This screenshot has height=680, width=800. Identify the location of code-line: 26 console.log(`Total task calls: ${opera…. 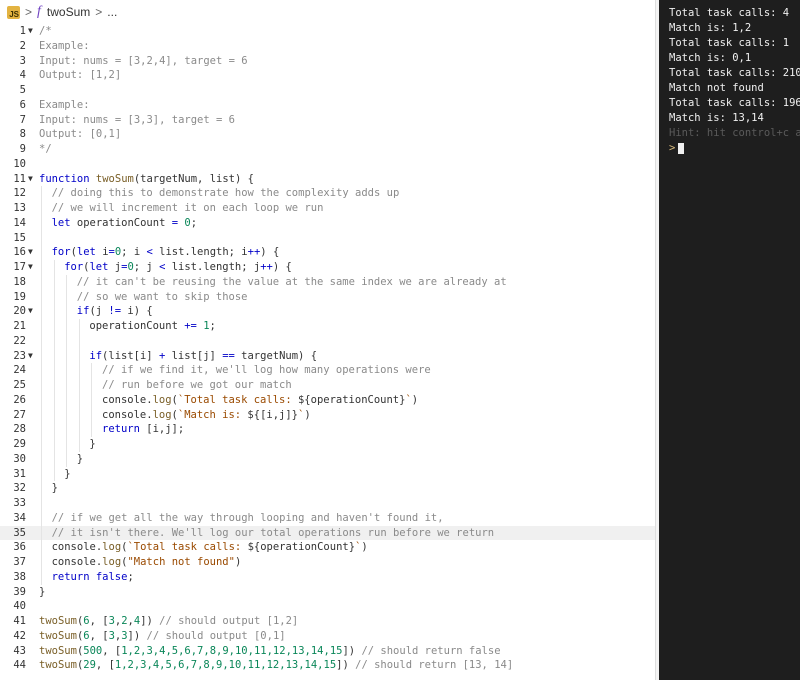
(327, 400).